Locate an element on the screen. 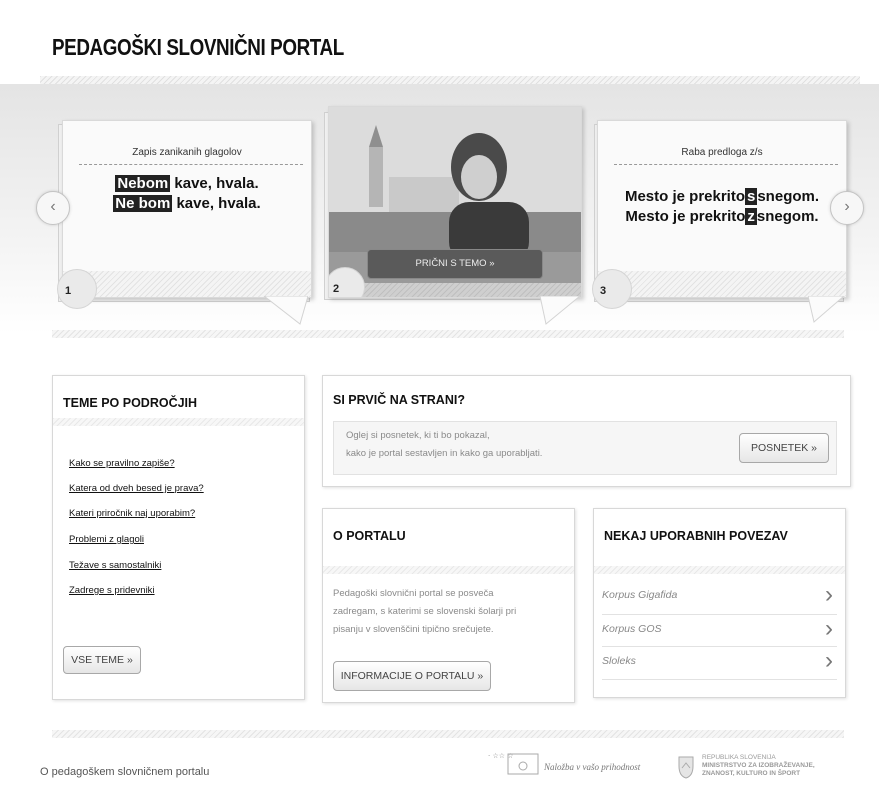 The width and height of the screenshot is (879, 788). slide-3-line1-highlight: s is located at coordinates (751, 196).